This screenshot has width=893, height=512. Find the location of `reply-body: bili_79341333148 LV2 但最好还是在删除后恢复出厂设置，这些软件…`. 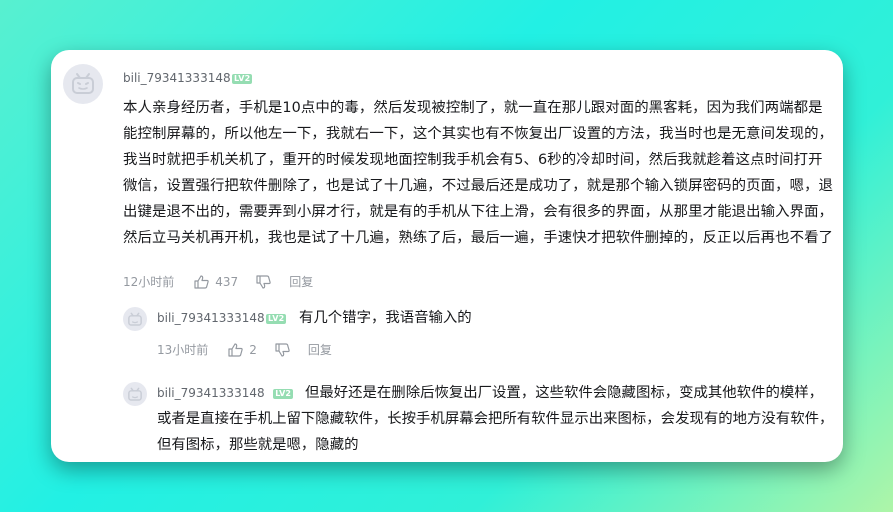

reply-body: bili_79341333148 LV2 但最好还是在删除后恢复出厂设置，这些软件… is located at coordinates (497, 419).